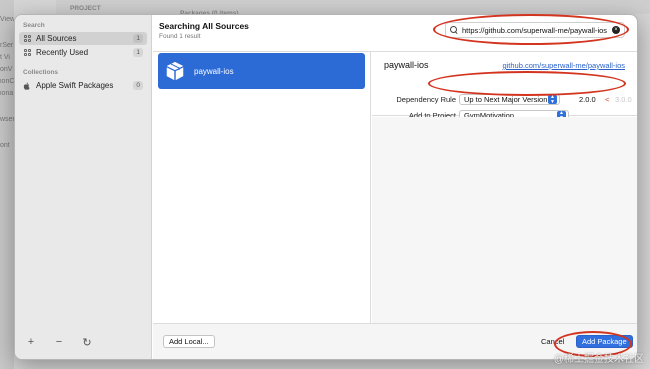 The width and height of the screenshot is (650, 369). What do you see at coordinates (138, 85) in the screenshot?
I see `count-badge: 0` at bounding box center [138, 85].